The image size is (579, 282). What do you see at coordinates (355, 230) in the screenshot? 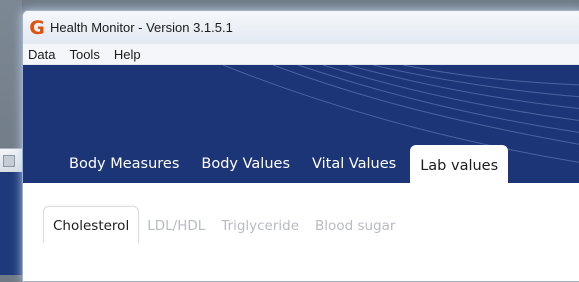
I see `subtab-blood-sugar: Blood sugar` at bounding box center [355, 230].